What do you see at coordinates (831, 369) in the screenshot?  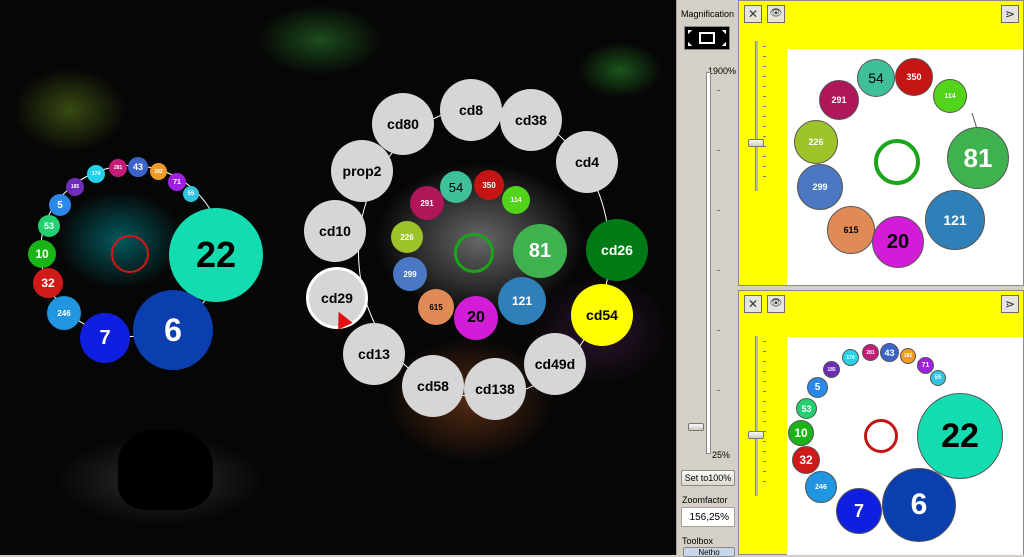 I see `panel-circle-185: 185` at bounding box center [831, 369].